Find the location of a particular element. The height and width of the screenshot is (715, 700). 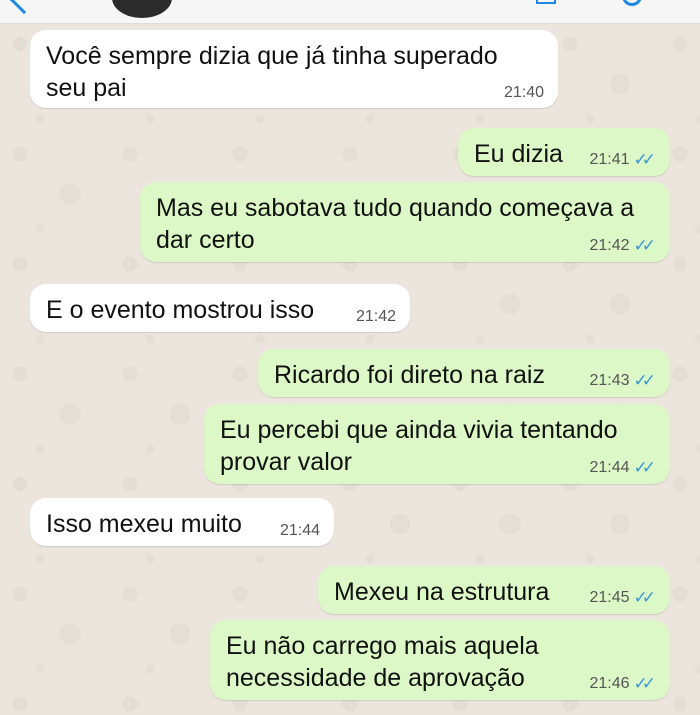

message-time: 21:41 is located at coordinates (609, 159).